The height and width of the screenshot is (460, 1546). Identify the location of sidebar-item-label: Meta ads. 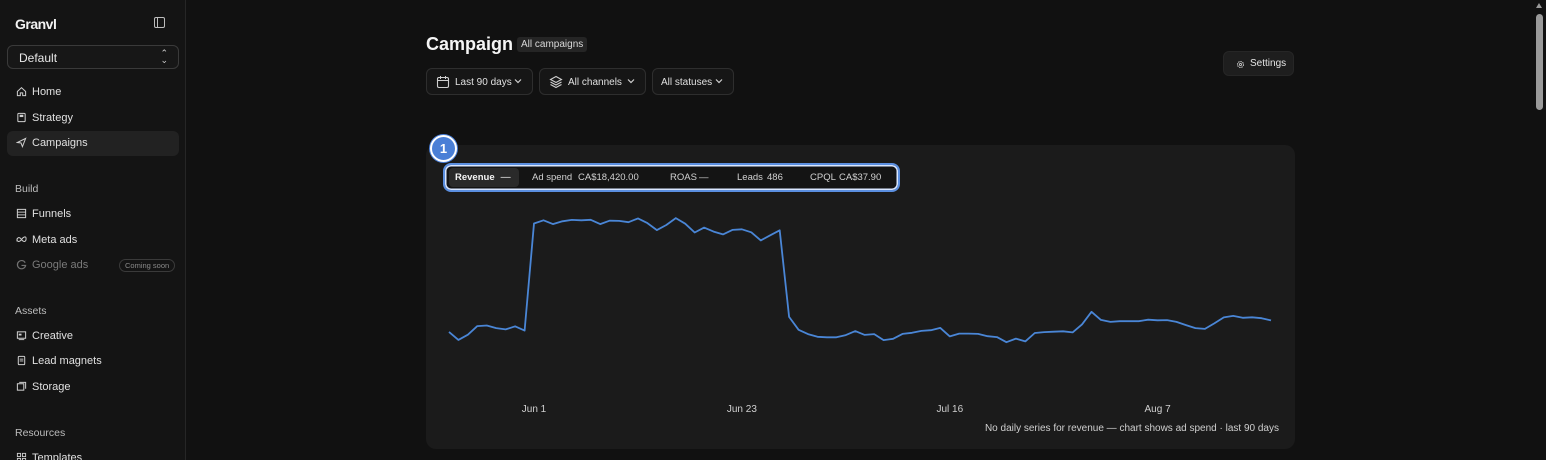
(55, 240).